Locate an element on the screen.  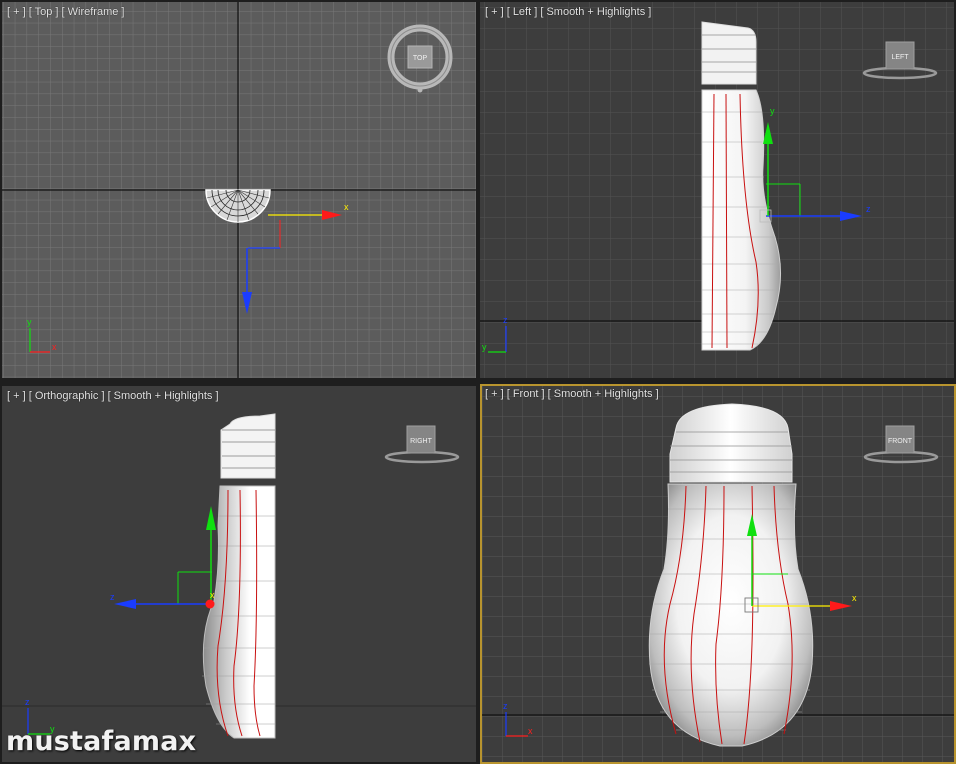
view-cube-orthographic: RIGHT is located at coordinates (422, 444).